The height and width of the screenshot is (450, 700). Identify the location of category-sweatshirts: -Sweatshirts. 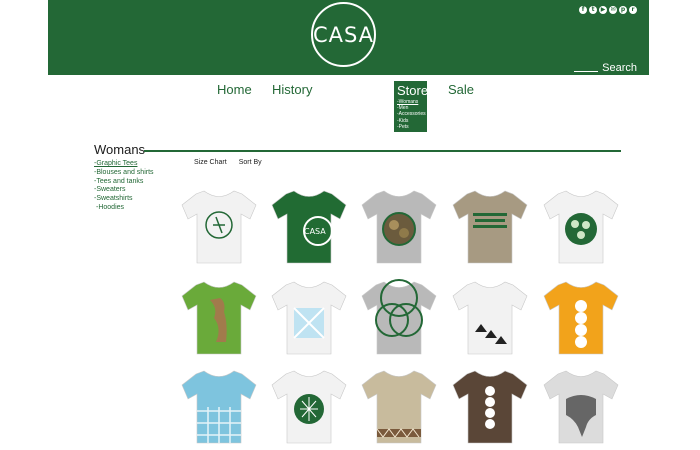
(124, 199).